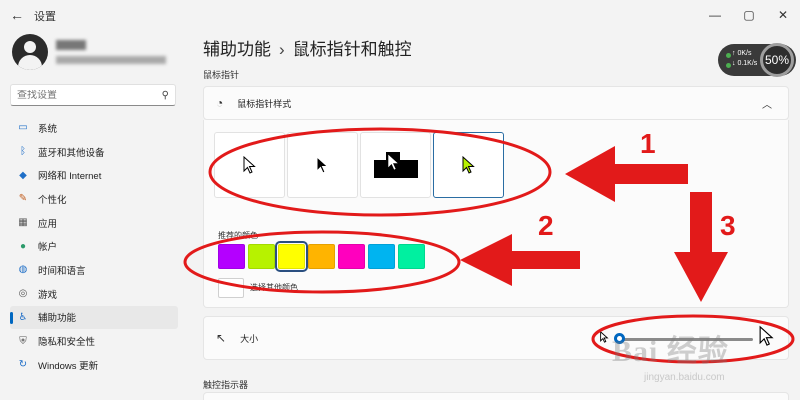 The height and width of the screenshot is (400, 800). Describe the element at coordinates (23, 223) in the screenshot. I see `apps-icon: ▦` at that location.